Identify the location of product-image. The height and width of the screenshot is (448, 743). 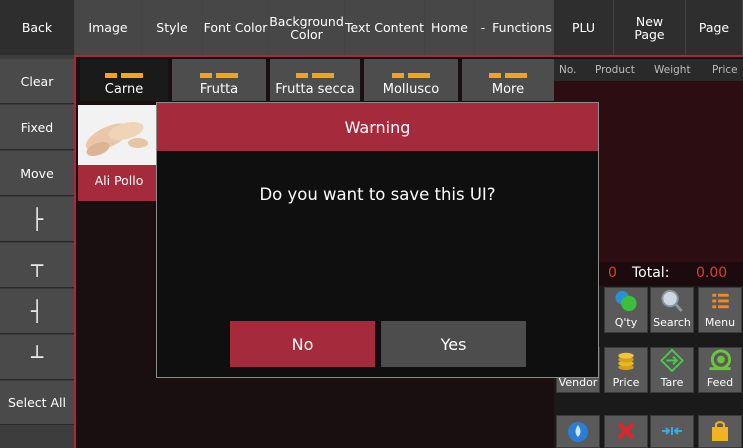
(119, 135).